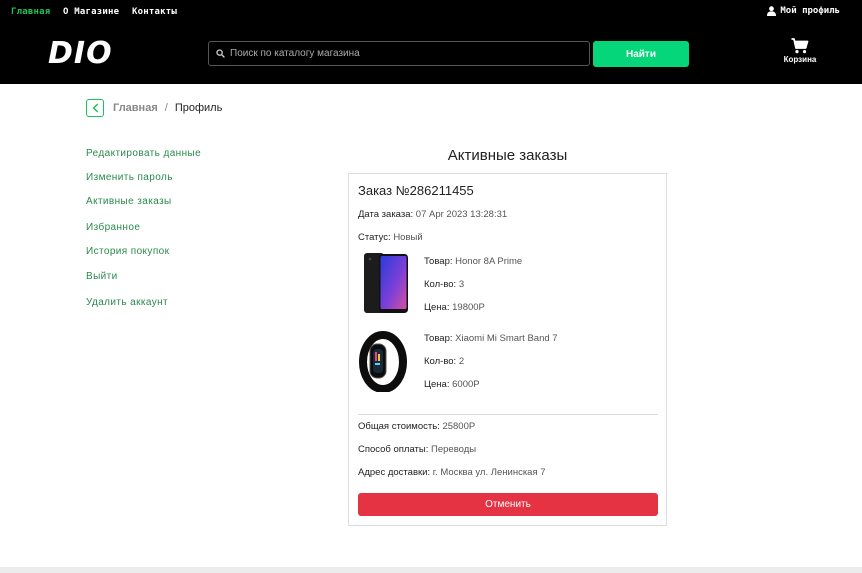 The image size is (862, 573). What do you see at coordinates (129, 201) in the screenshot?
I see `sidebar-item-active-orders: Активные заказы` at bounding box center [129, 201].